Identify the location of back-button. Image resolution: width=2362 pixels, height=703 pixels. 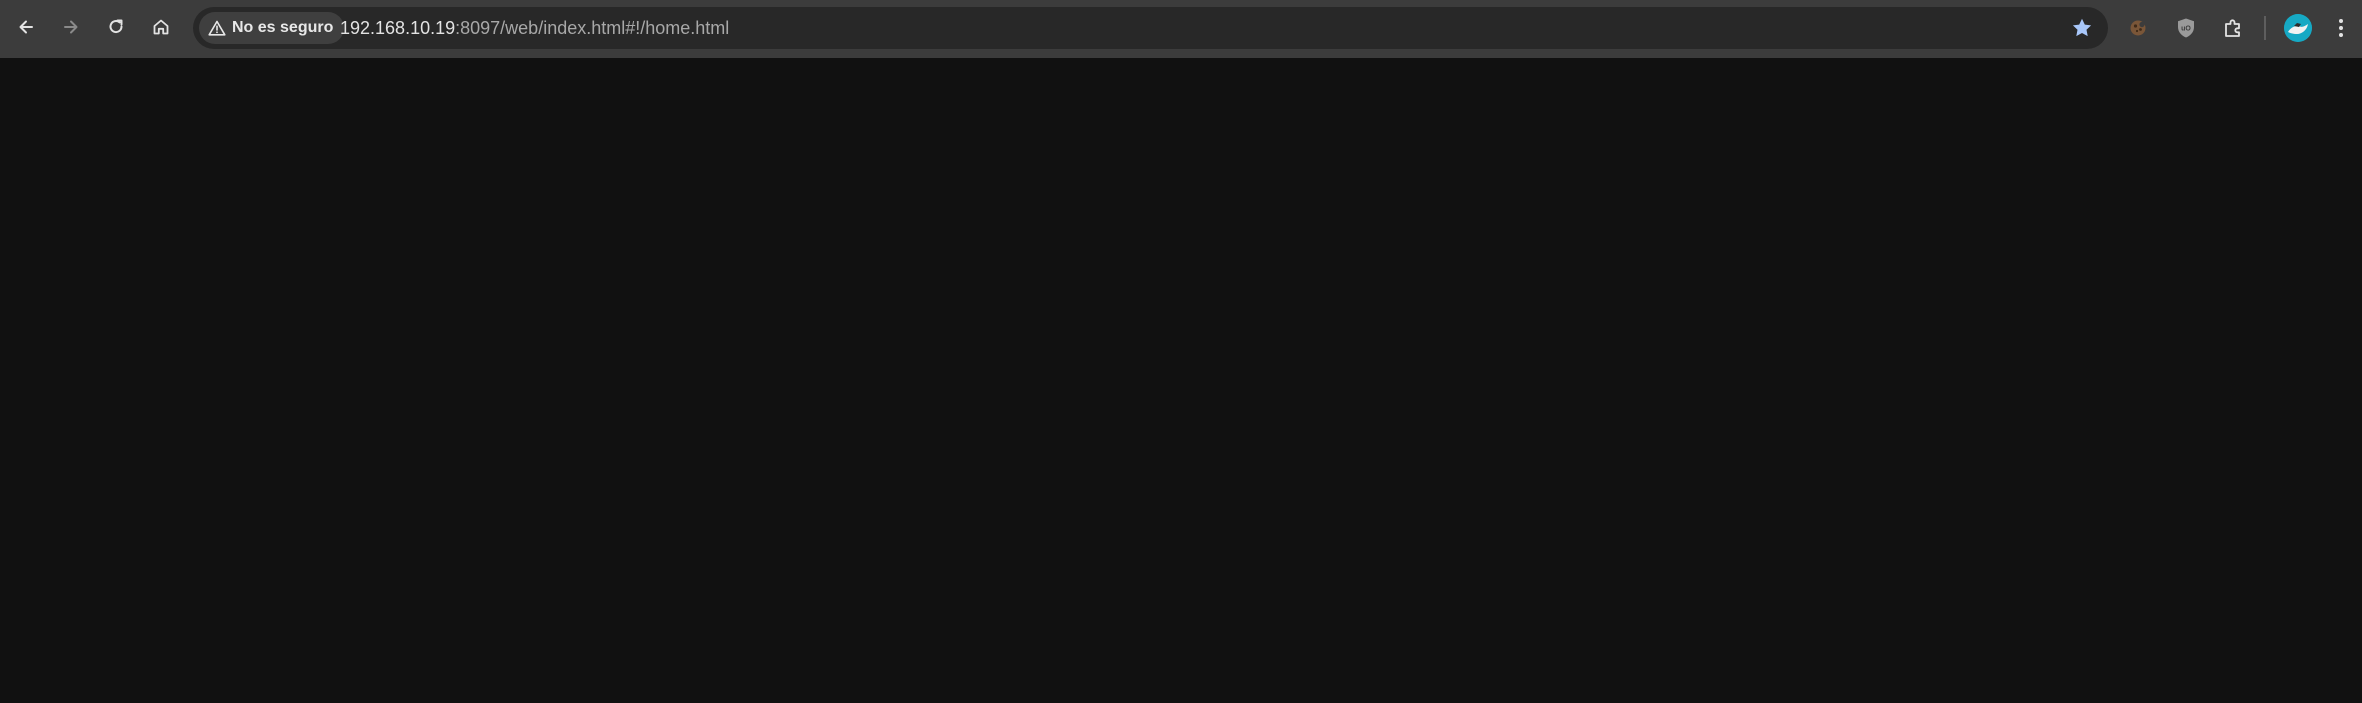
(26, 27).